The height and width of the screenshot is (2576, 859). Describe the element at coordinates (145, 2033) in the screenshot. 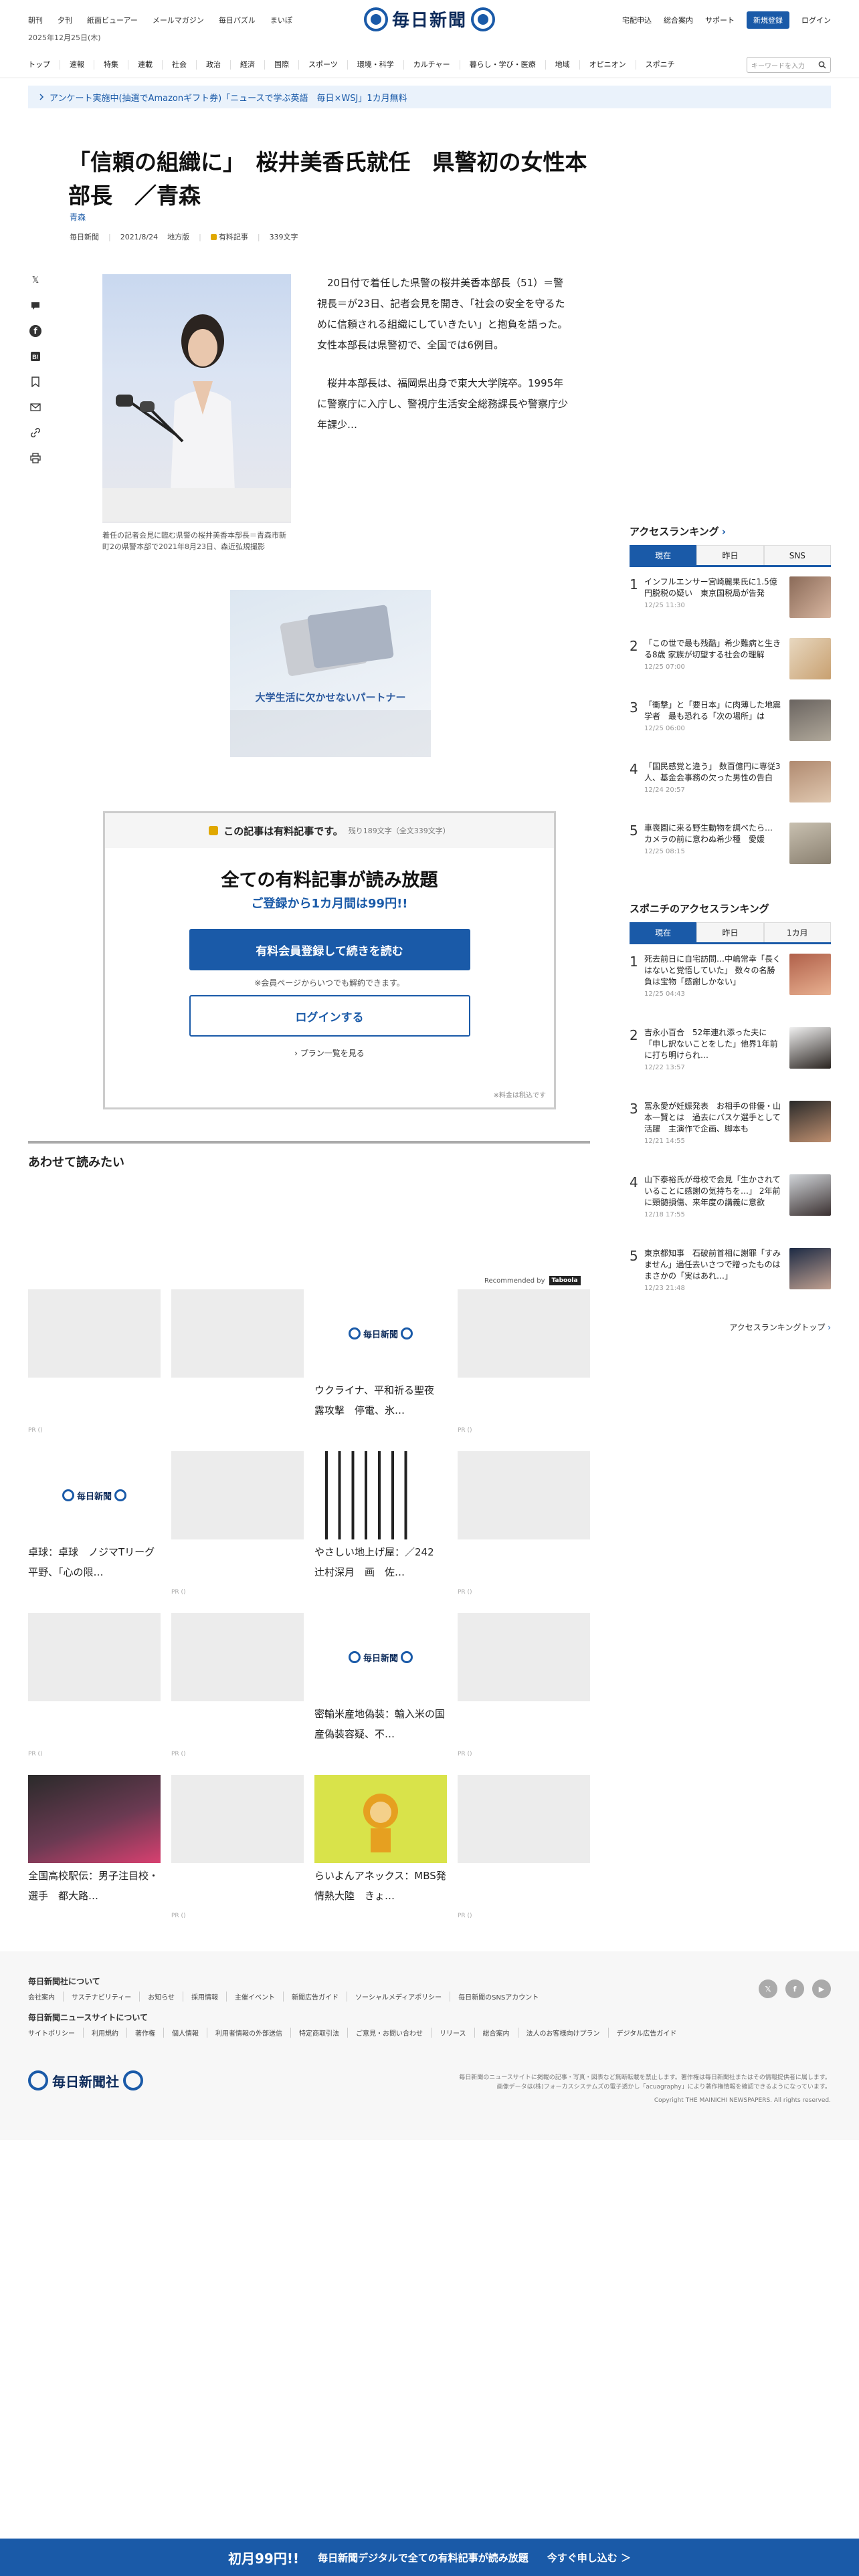

I see `footer-link: 著作権` at that location.